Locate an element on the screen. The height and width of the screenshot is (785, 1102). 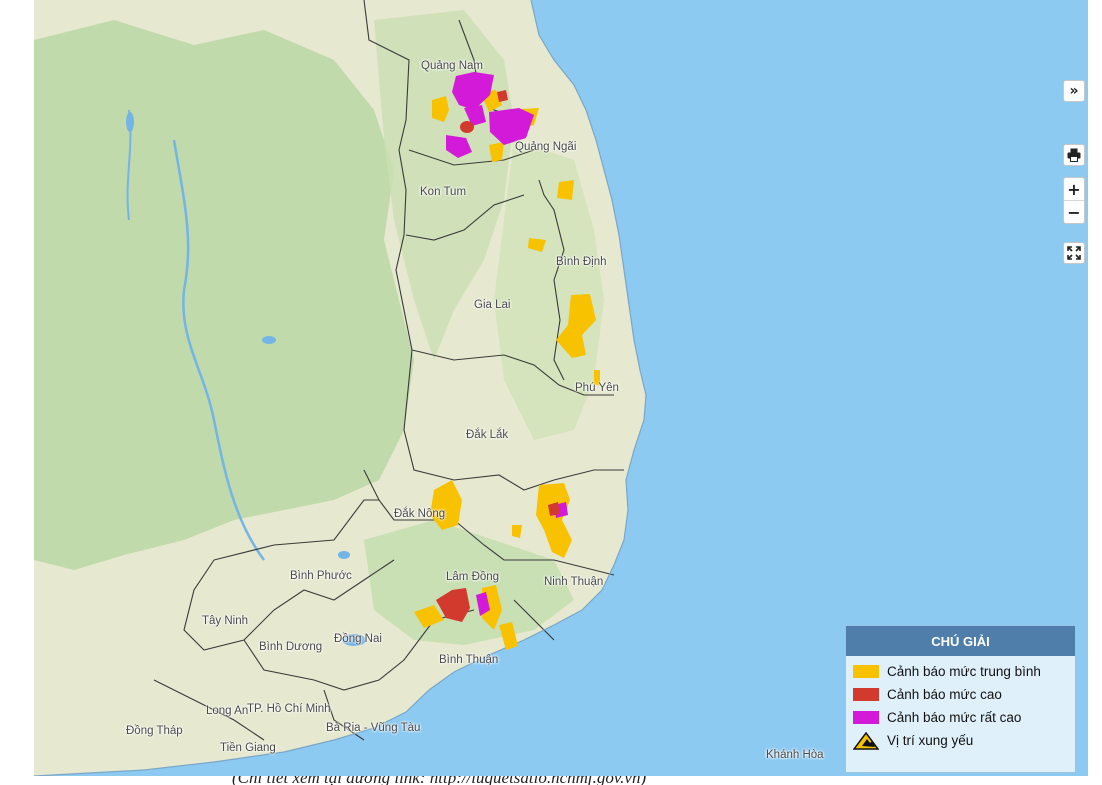
legend-item-very-high: Cảnh báo mức rất cao is located at coordinates (960, 717).